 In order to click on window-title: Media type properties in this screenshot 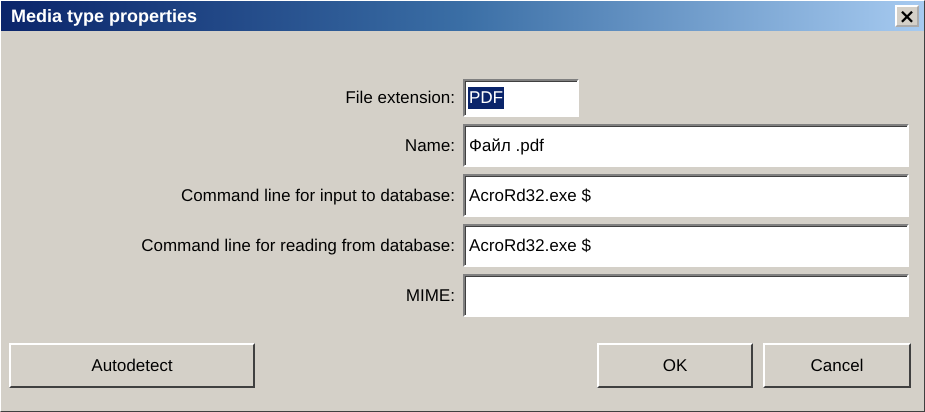, I will do `click(104, 16)`.